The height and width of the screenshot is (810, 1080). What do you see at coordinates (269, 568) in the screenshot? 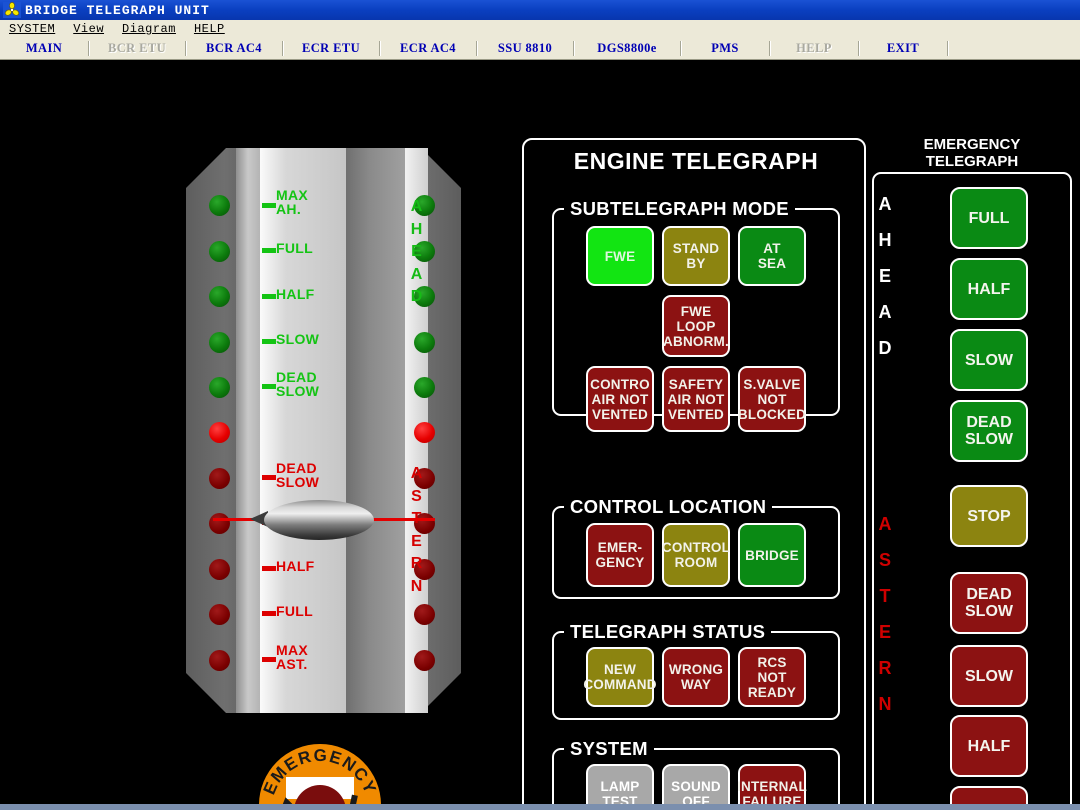
I see `telegraph-tick-astern-half` at bounding box center [269, 568].